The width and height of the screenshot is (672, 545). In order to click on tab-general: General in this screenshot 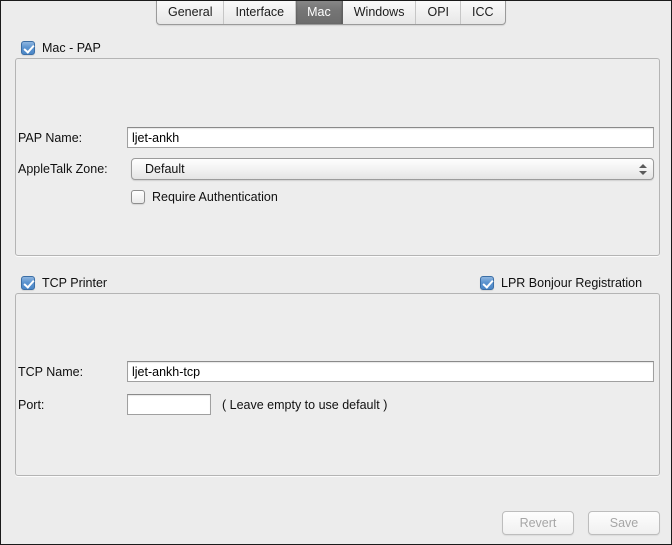, I will do `click(191, 12)`.